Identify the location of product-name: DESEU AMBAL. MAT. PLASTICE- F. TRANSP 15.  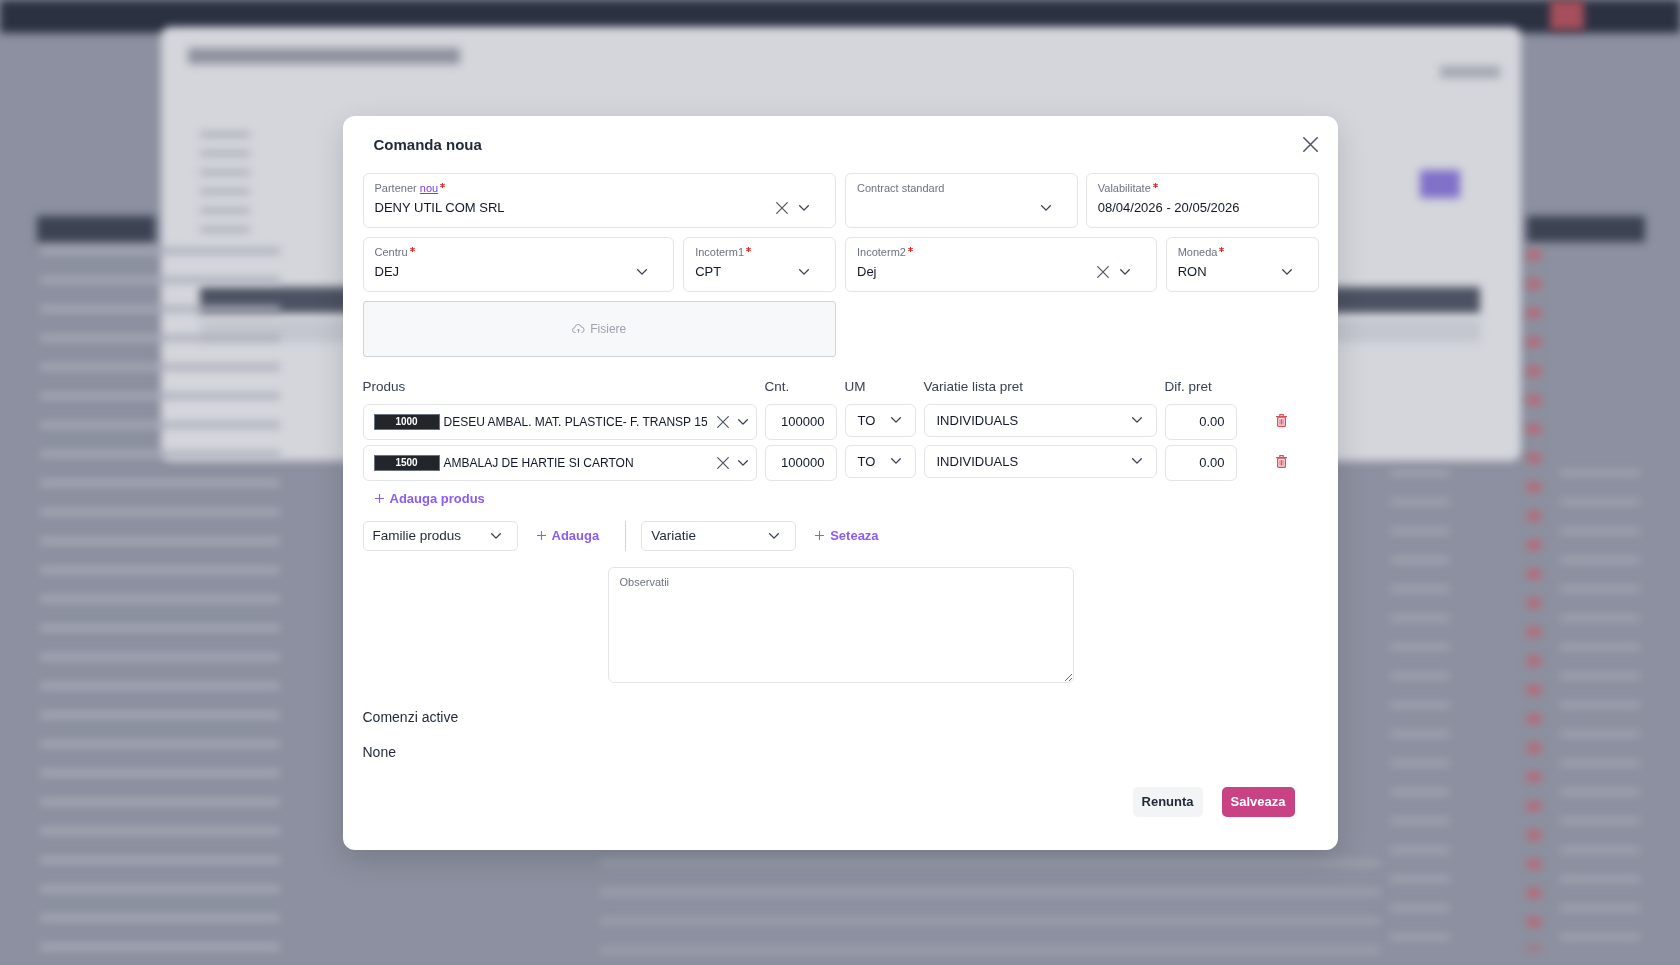
(576, 421).